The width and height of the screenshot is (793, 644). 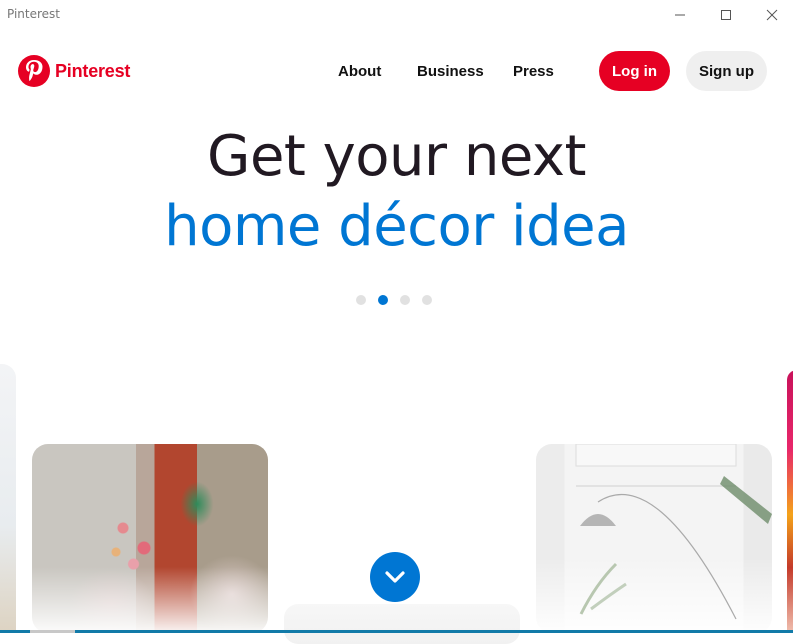 I want to click on nav-about-link: About, so click(x=359, y=71).